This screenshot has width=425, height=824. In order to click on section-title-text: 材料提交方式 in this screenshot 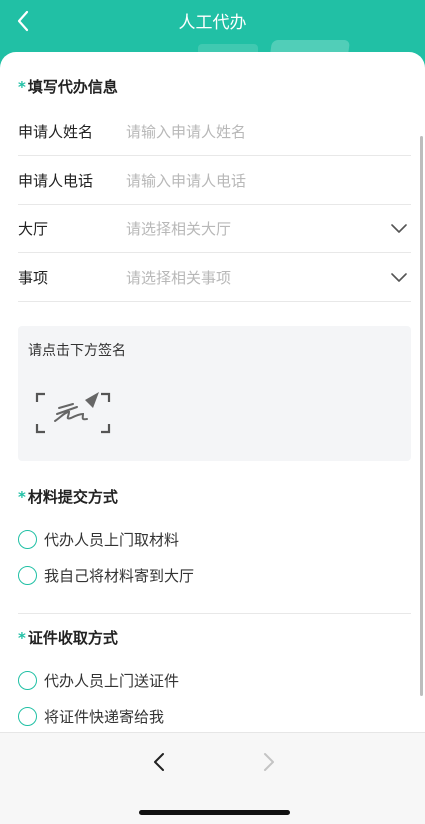, I will do `click(72, 497)`.